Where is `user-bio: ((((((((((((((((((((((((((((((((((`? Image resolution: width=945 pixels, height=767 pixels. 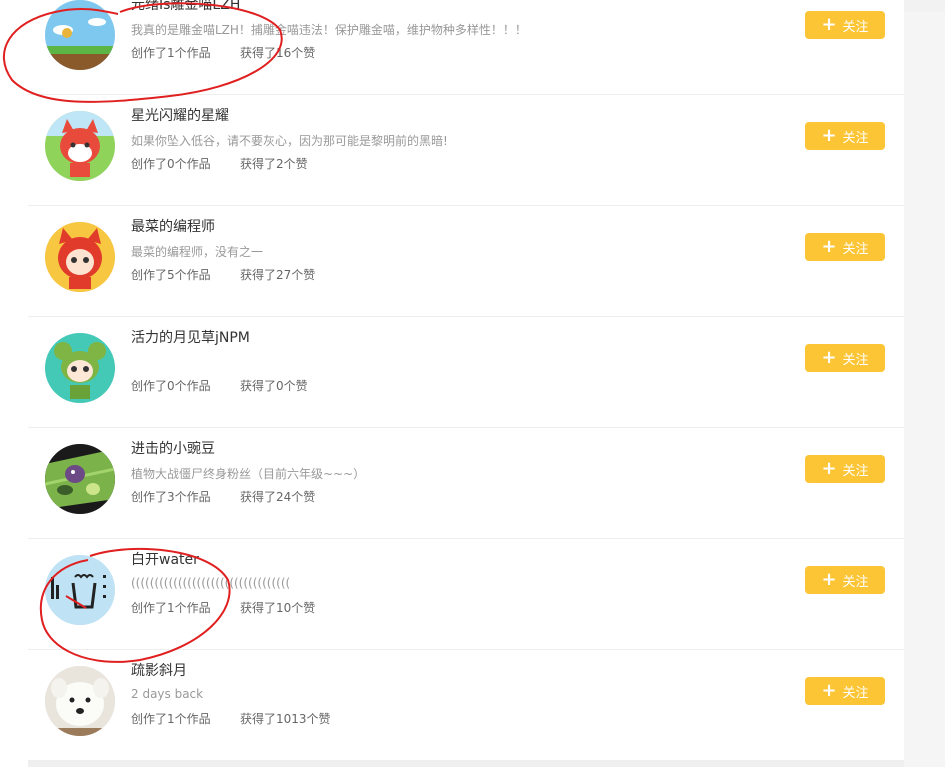
user-bio: (((((((((((((((((((((((((((((((((( is located at coordinates (211, 583).